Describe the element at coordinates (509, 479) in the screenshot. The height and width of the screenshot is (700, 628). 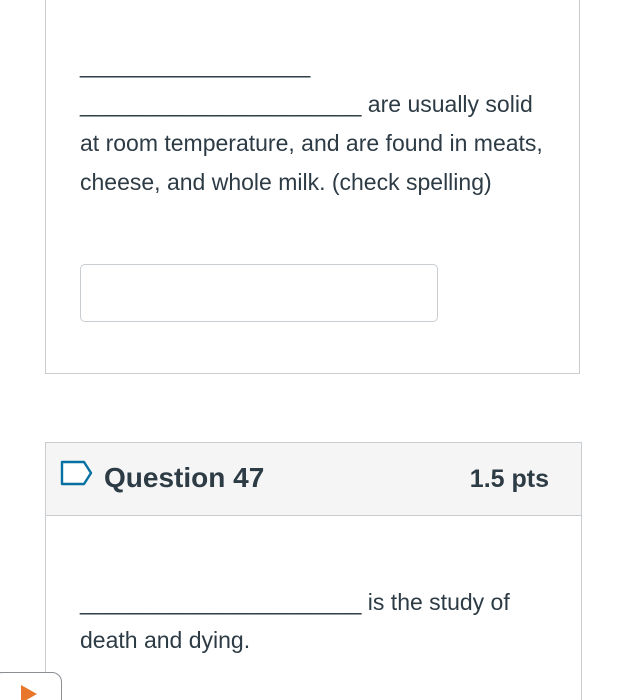
I see `question-points: 1.5 pts` at that location.